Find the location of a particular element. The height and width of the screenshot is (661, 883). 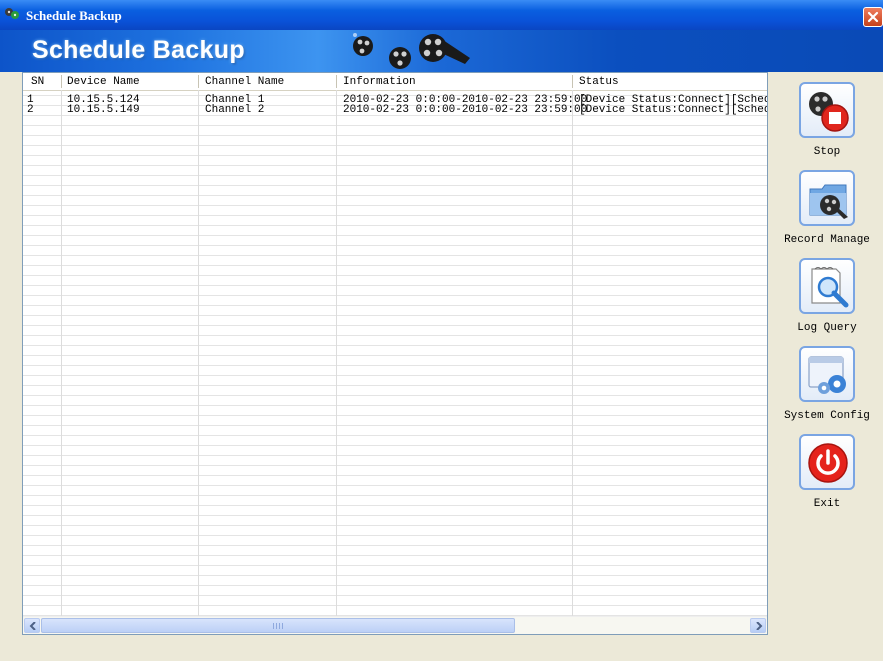

exit-label: Exit is located at coordinates (827, 504).